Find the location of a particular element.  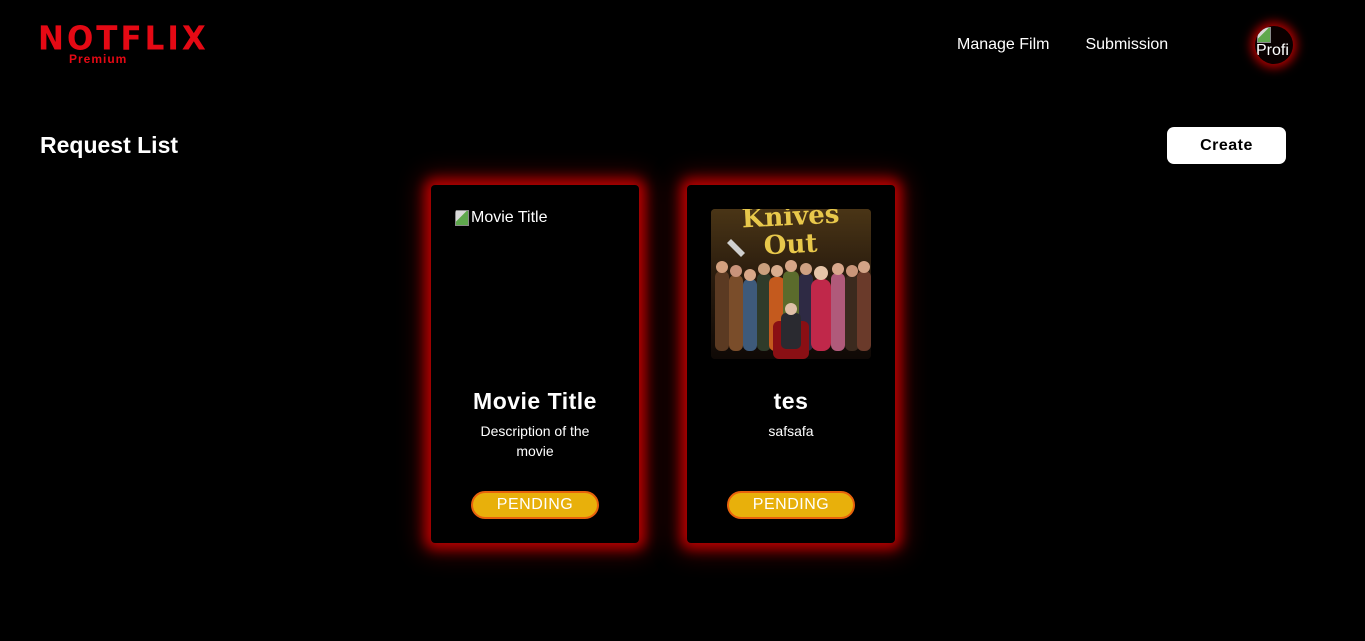

movie-poster: Movie Title is located at coordinates (535, 284).